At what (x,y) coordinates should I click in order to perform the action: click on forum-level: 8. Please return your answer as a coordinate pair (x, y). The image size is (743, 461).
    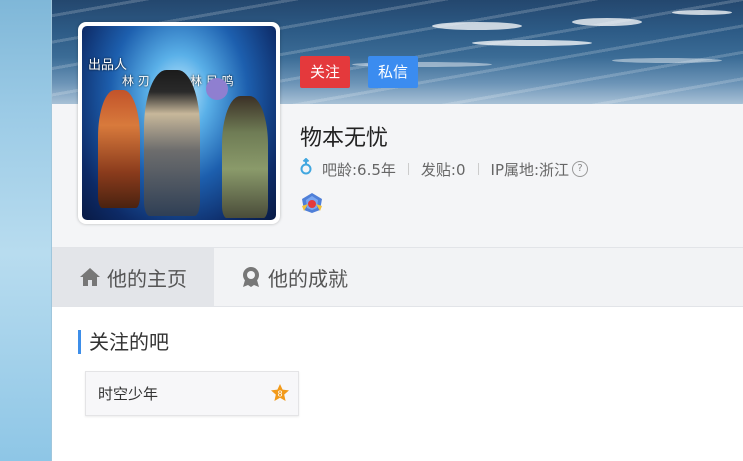
    Looking at the image, I should click on (279, 394).